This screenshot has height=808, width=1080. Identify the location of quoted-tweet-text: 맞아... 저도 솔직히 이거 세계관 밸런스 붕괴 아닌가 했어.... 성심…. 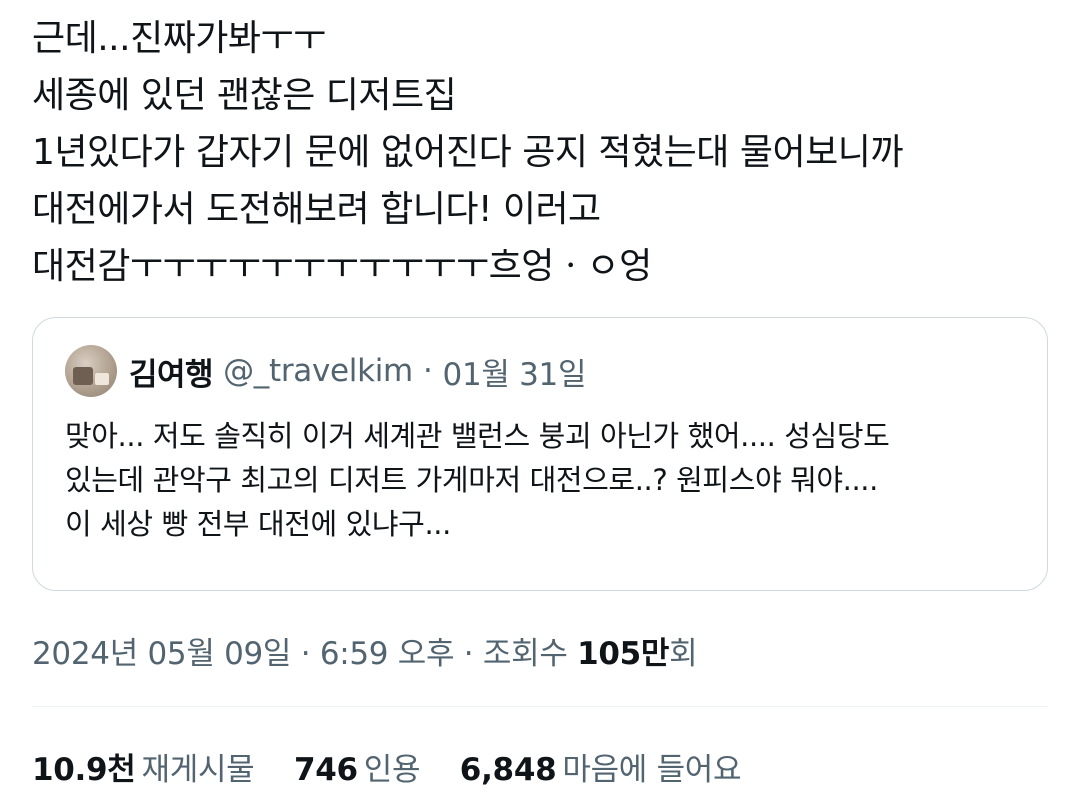
(540, 480).